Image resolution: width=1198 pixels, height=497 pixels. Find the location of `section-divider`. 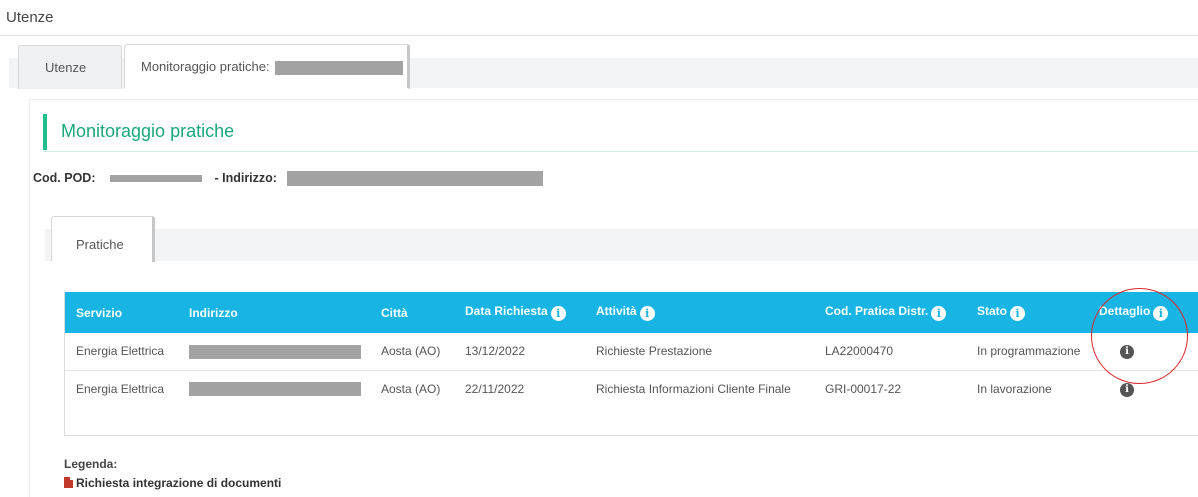

section-divider is located at coordinates (620, 151).